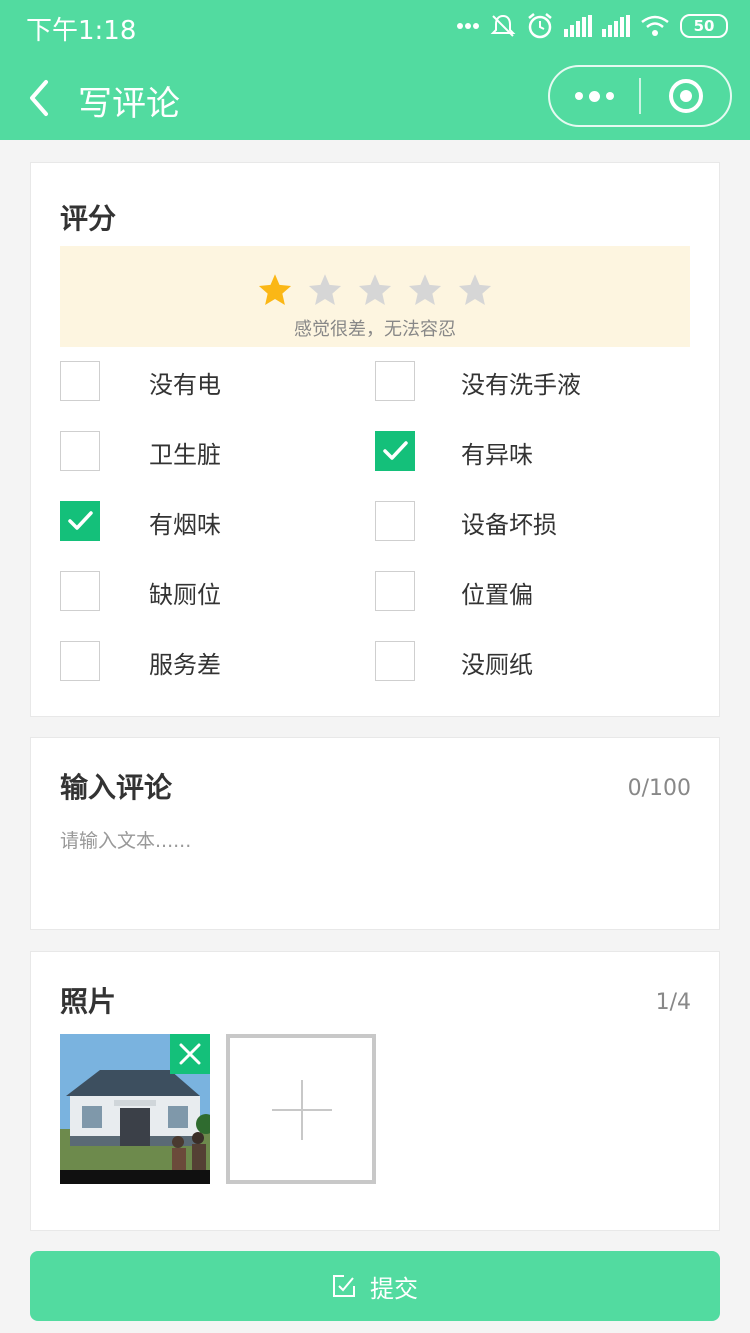 The image size is (750, 1333). I want to click on status-time: 下午1:18, so click(81, 31).